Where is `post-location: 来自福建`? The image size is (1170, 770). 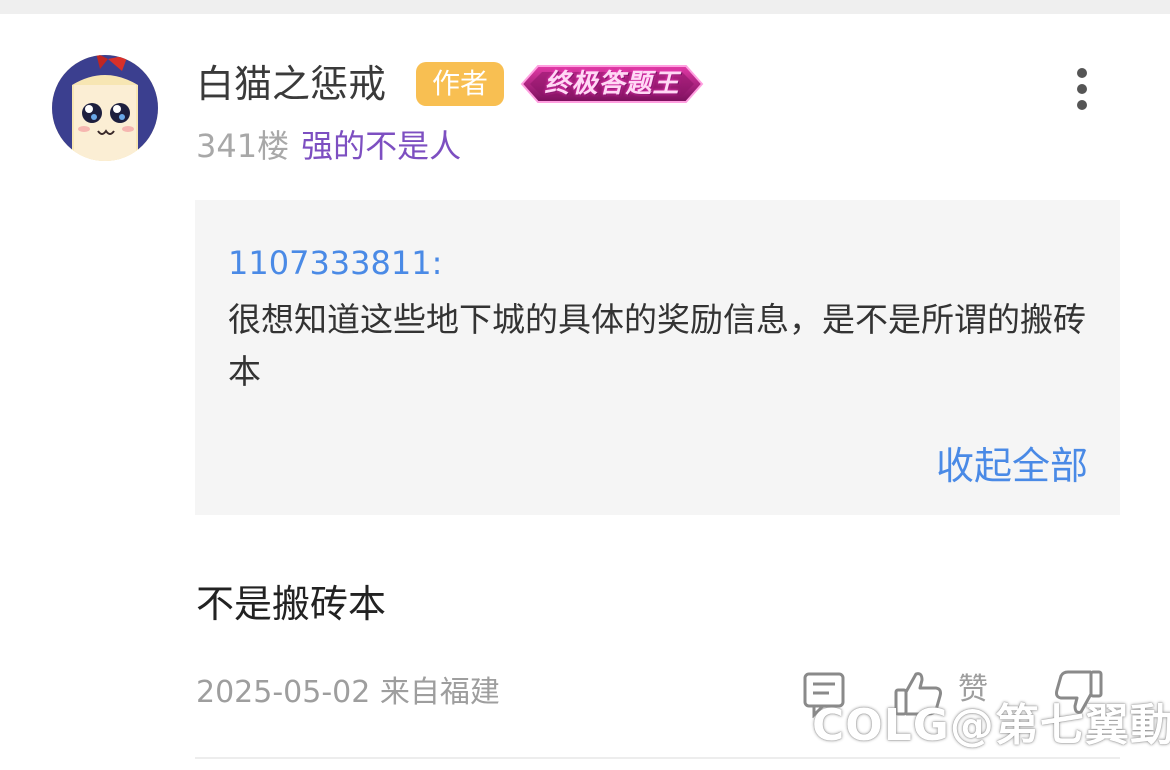 post-location: 来自福建 is located at coordinates (439, 692).